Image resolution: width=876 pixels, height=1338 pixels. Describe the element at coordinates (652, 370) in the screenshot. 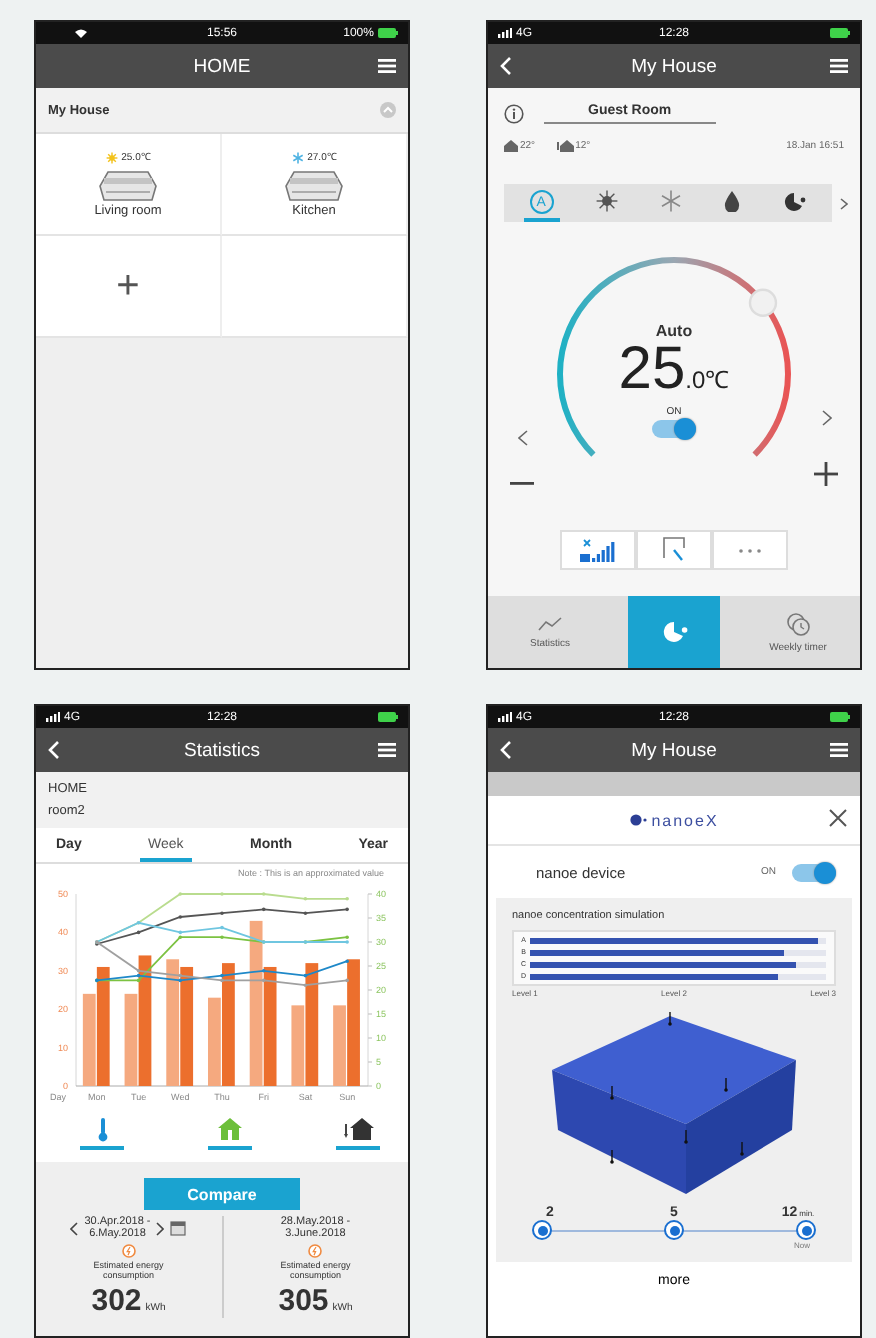

I see `set-temperature: 25` at that location.